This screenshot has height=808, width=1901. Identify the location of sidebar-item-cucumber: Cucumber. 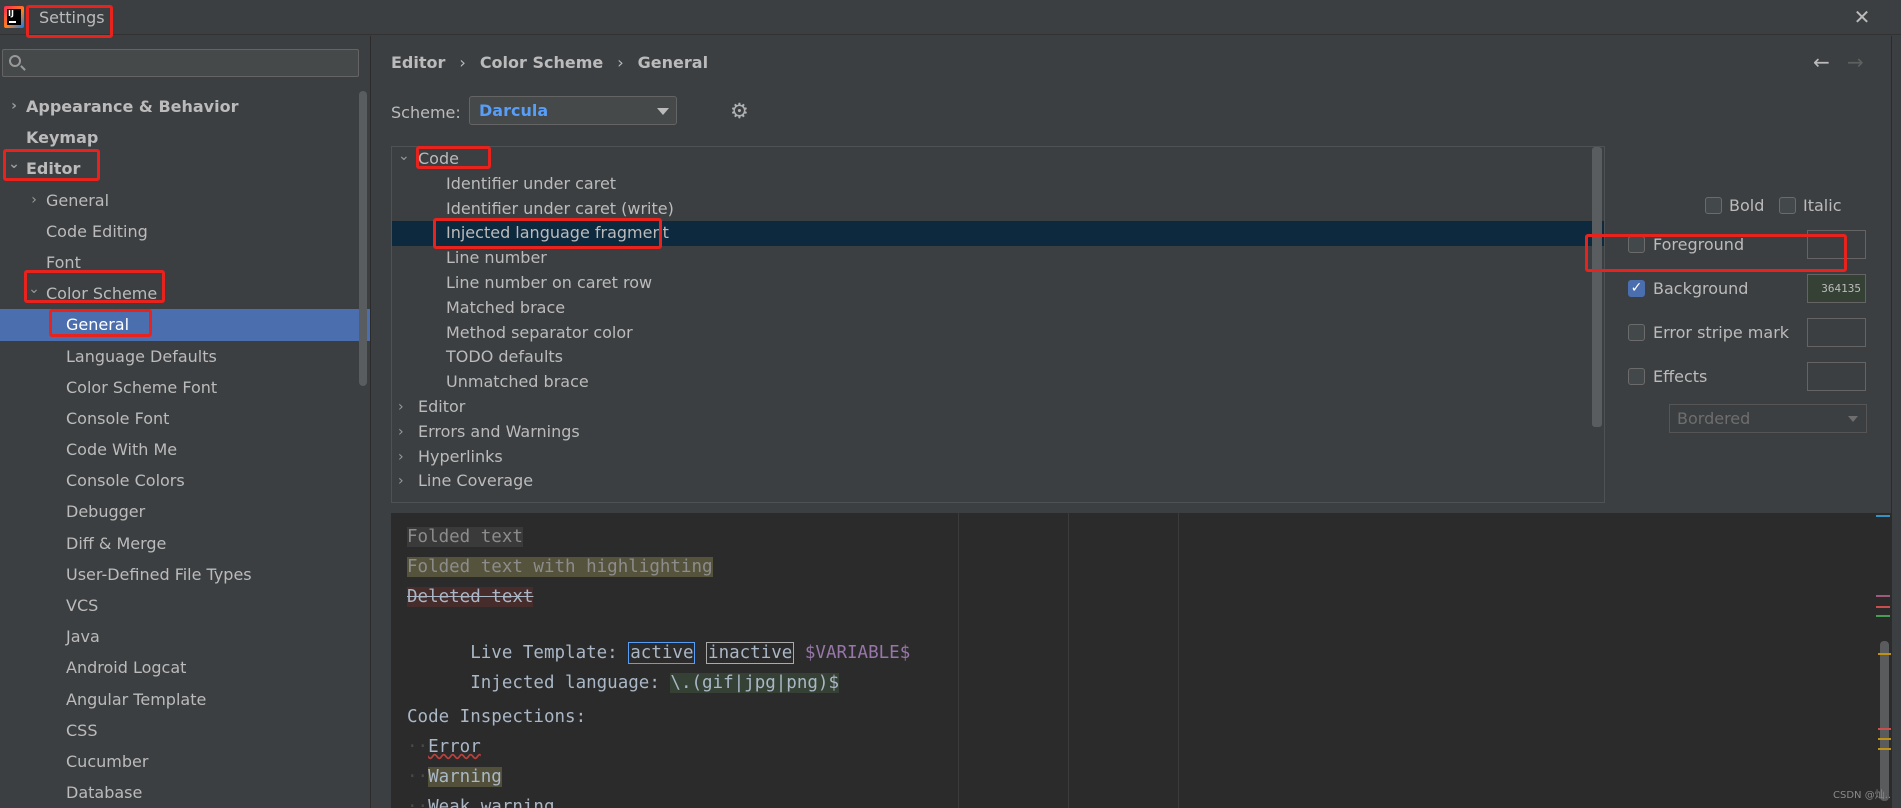
(185, 761).